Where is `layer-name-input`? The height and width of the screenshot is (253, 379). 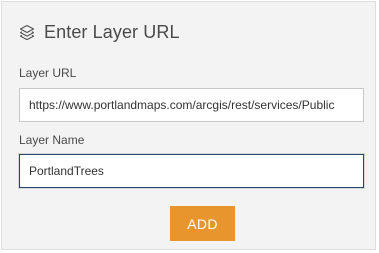 layer-name-input is located at coordinates (191, 171).